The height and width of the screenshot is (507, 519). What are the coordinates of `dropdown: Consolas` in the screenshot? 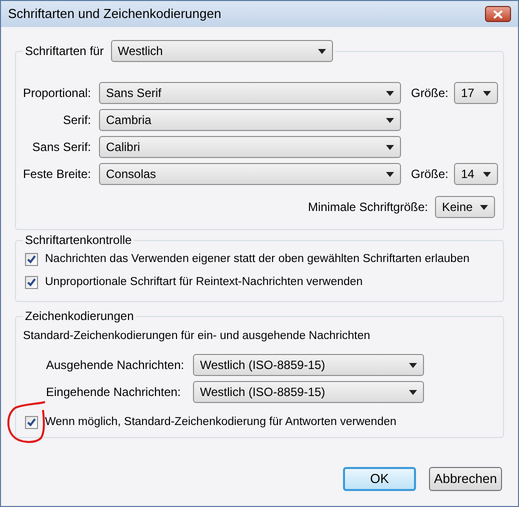 It's located at (250, 174).